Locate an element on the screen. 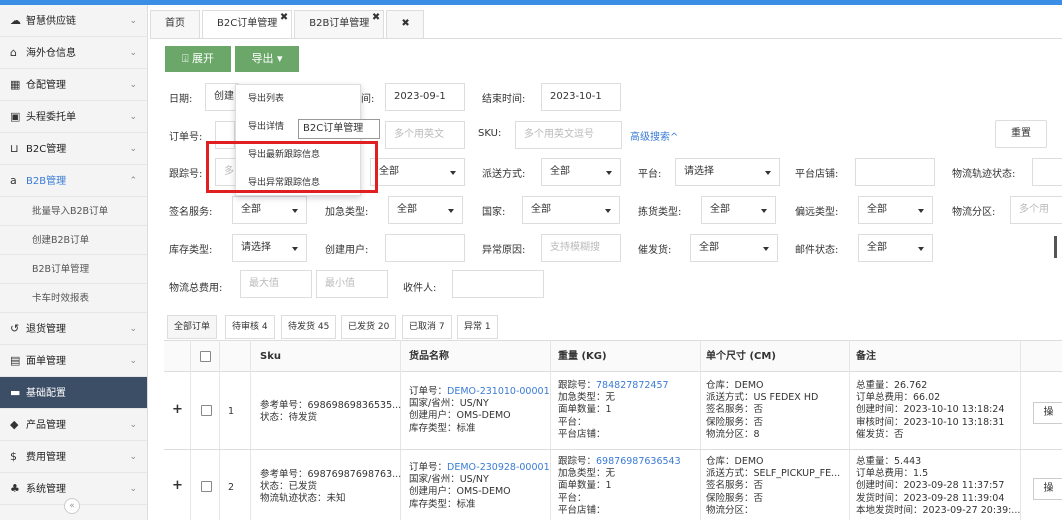 This screenshot has height=520, width=1062. amazon-icon: a is located at coordinates (13, 180).